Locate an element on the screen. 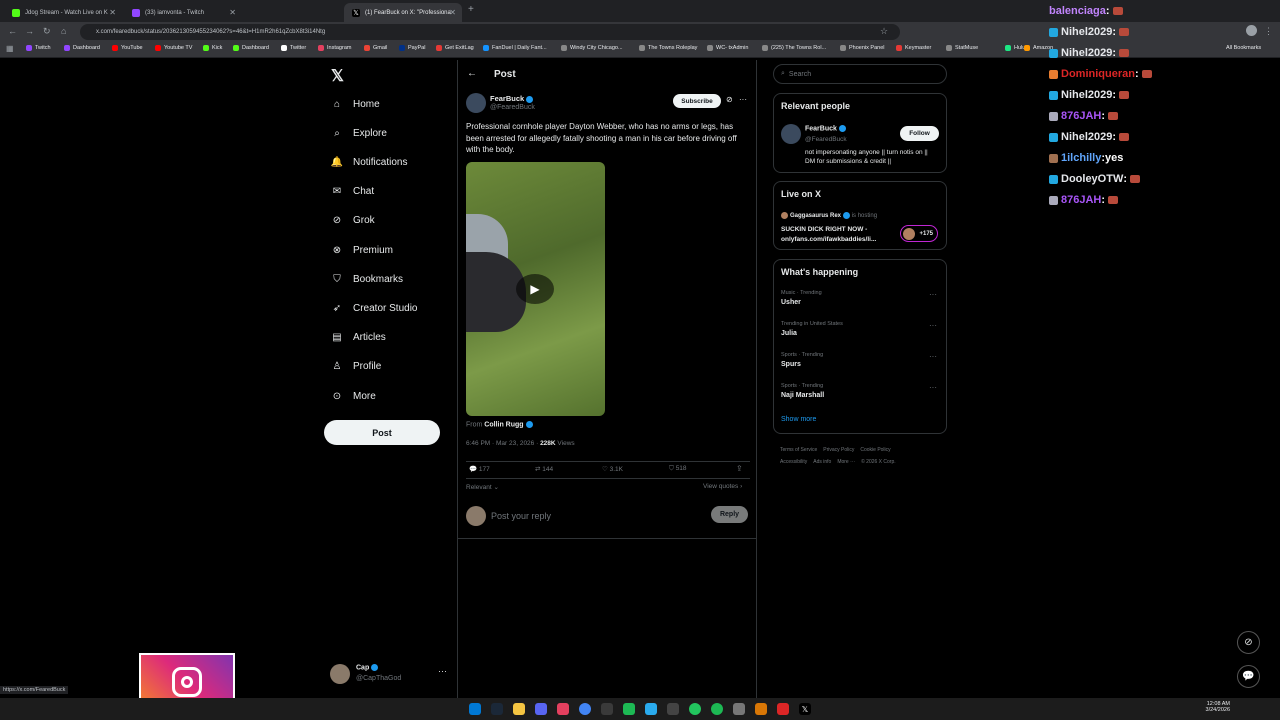  search-input: ⌕ Search is located at coordinates (860, 74).